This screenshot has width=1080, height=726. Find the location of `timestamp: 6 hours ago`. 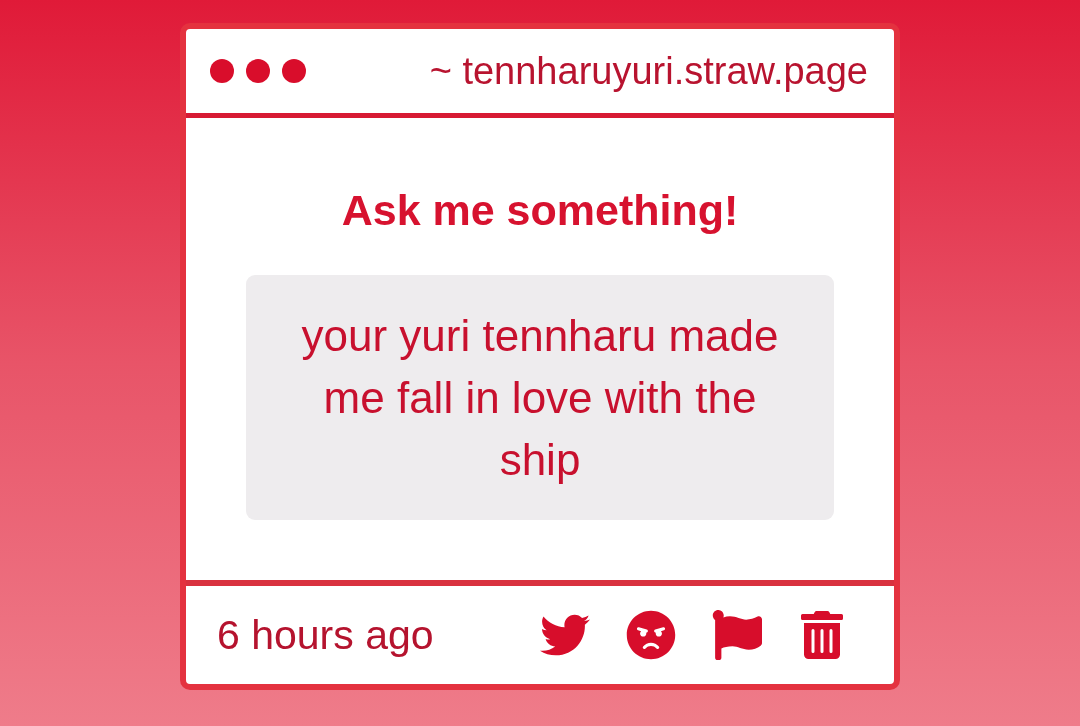

timestamp: 6 hours ago is located at coordinates (325, 635).